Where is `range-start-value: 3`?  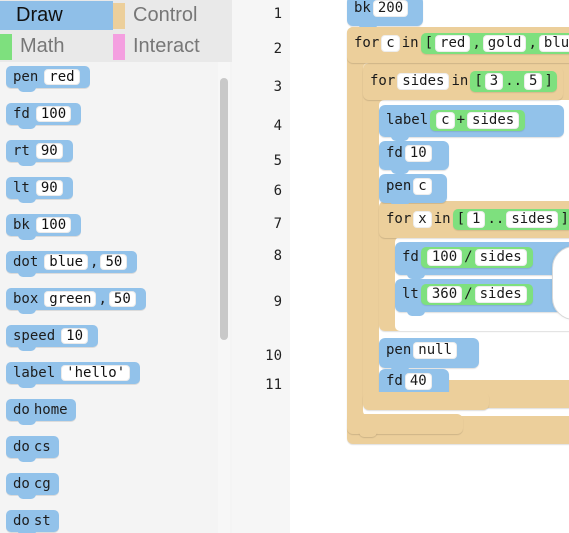 range-start-value: 3 is located at coordinates (494, 81).